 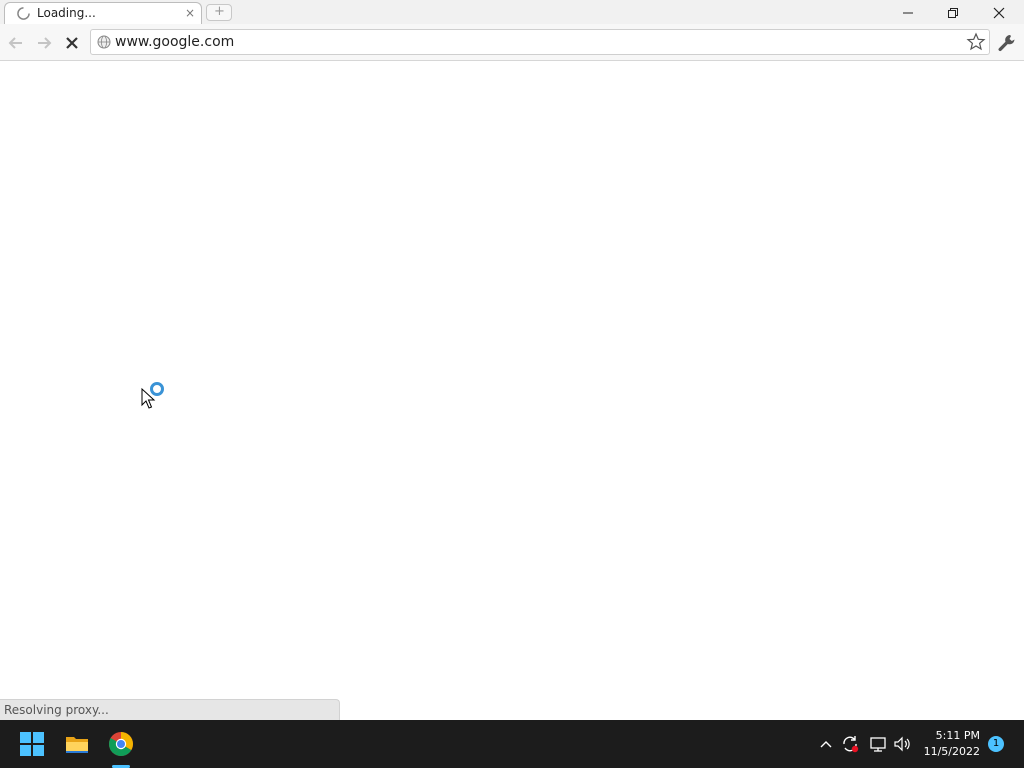 What do you see at coordinates (104, 42) in the screenshot?
I see `globe-icon` at bounding box center [104, 42].